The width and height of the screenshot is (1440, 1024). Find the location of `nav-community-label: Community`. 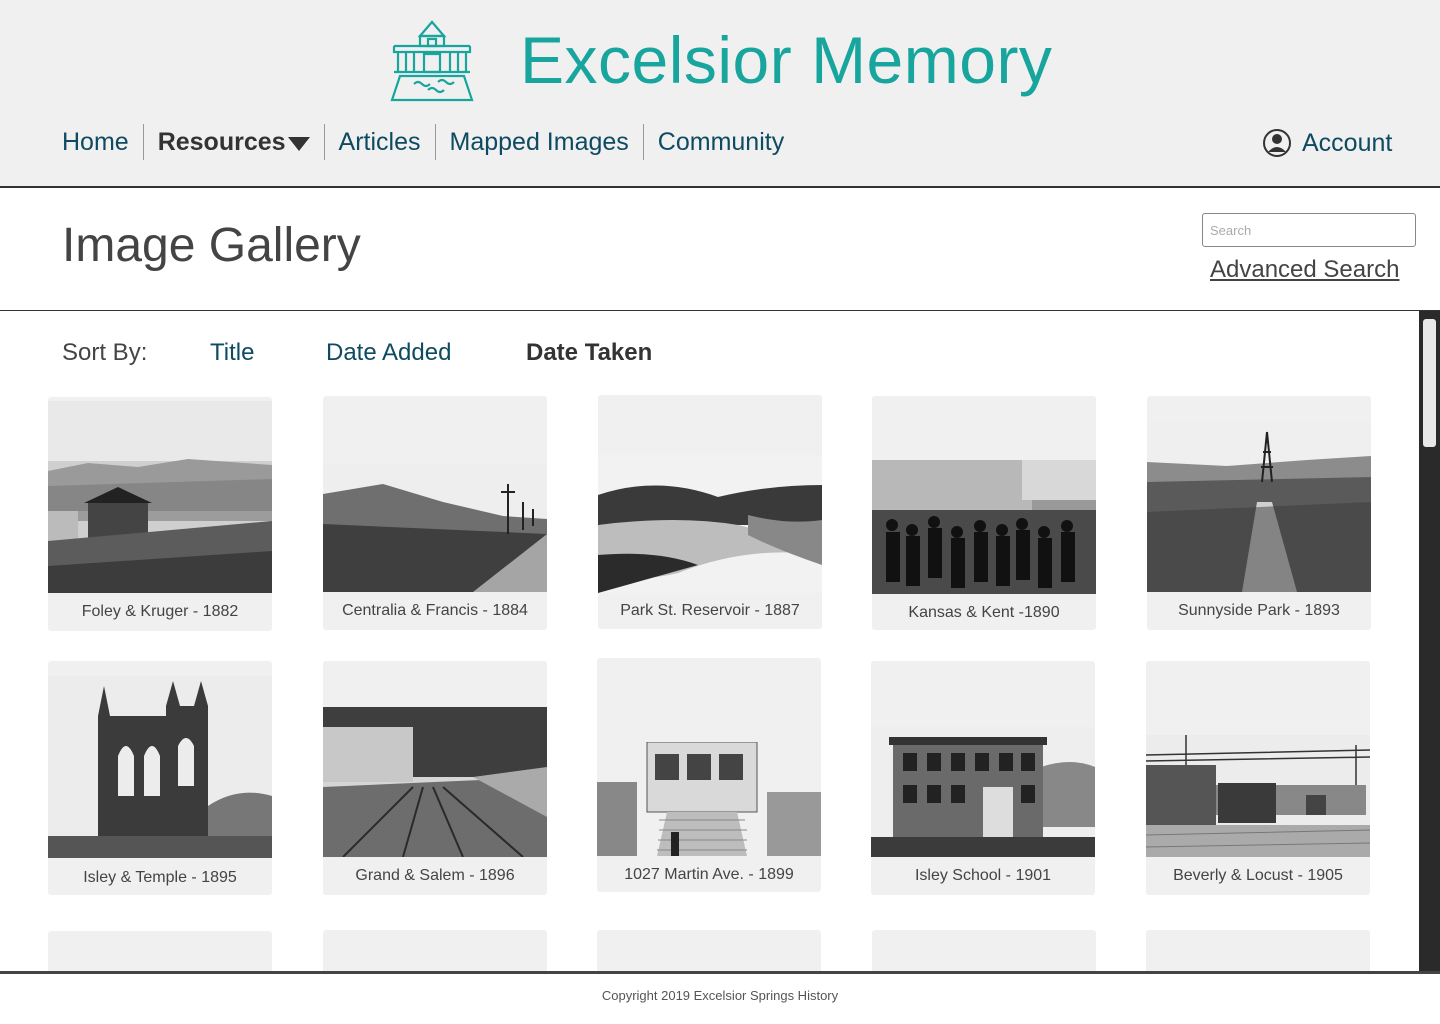

nav-community-label: Community is located at coordinates (721, 142).